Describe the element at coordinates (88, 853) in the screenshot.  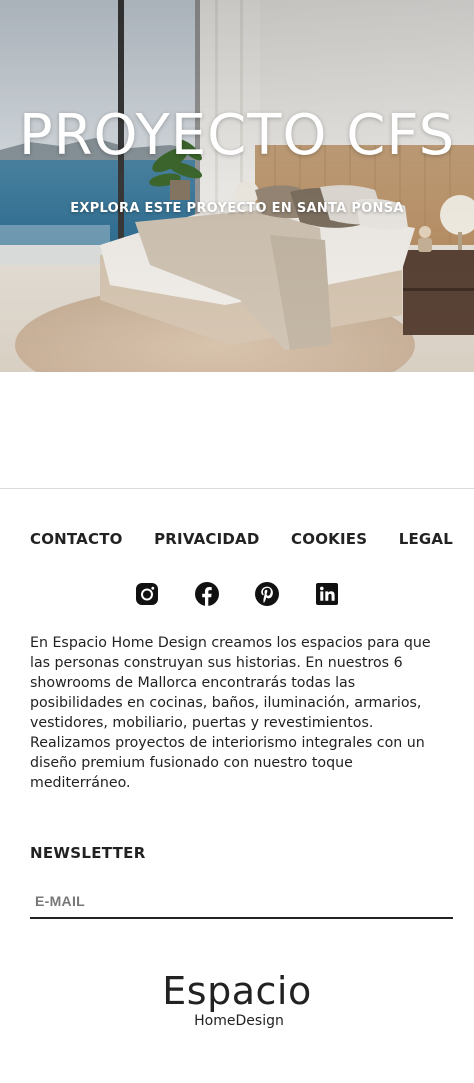
I see `newsletter-title: NEWSLETTER` at that location.